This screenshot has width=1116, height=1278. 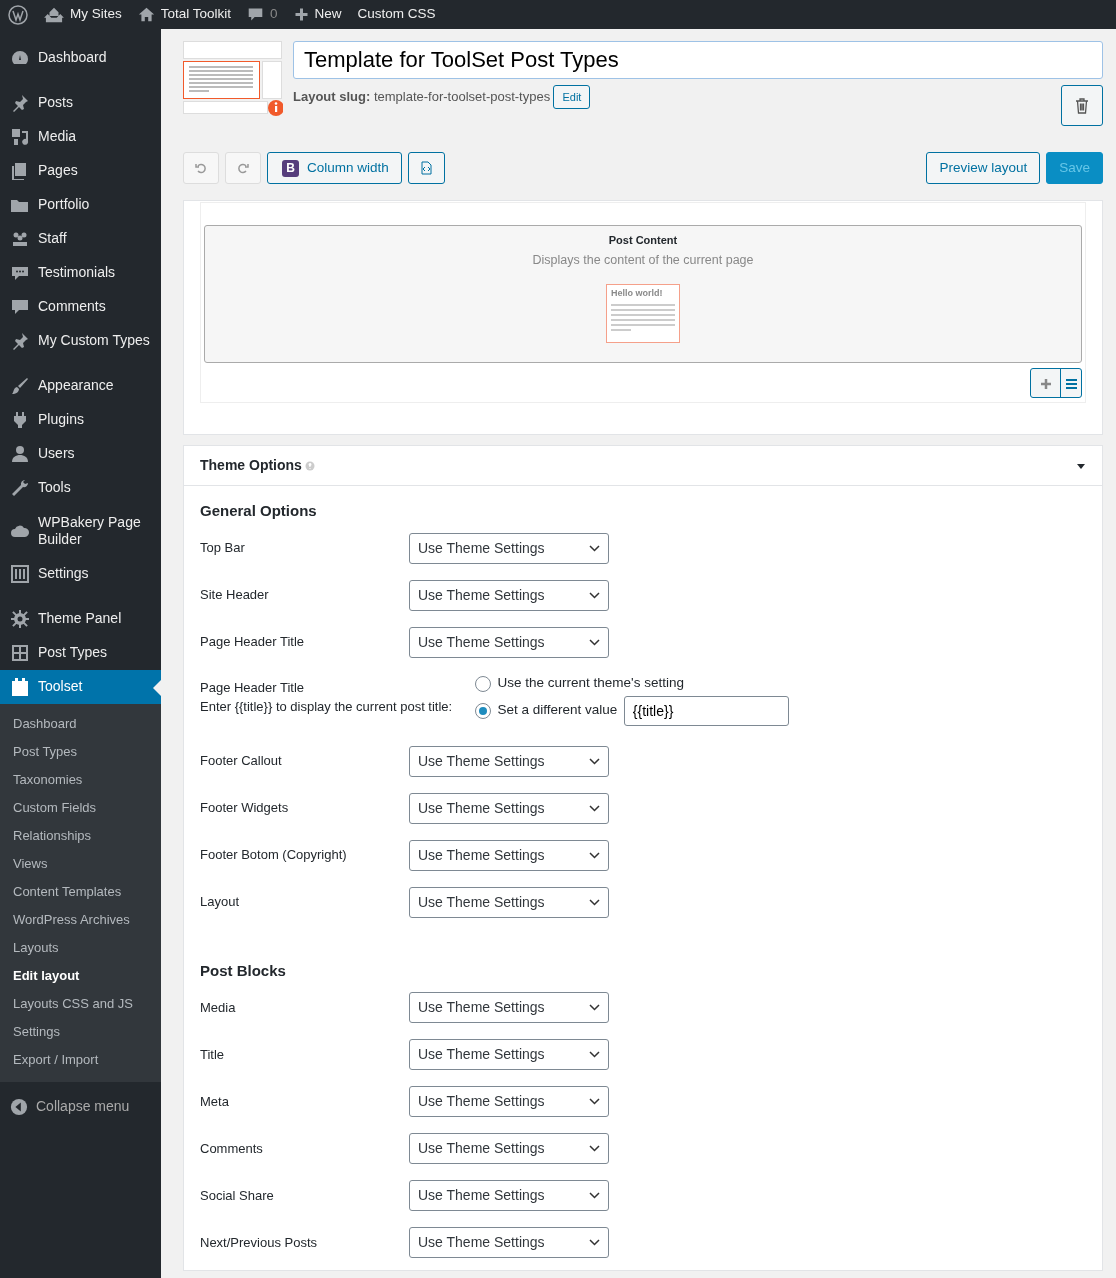 I want to click on menu-item: Users, so click(x=56, y=454).